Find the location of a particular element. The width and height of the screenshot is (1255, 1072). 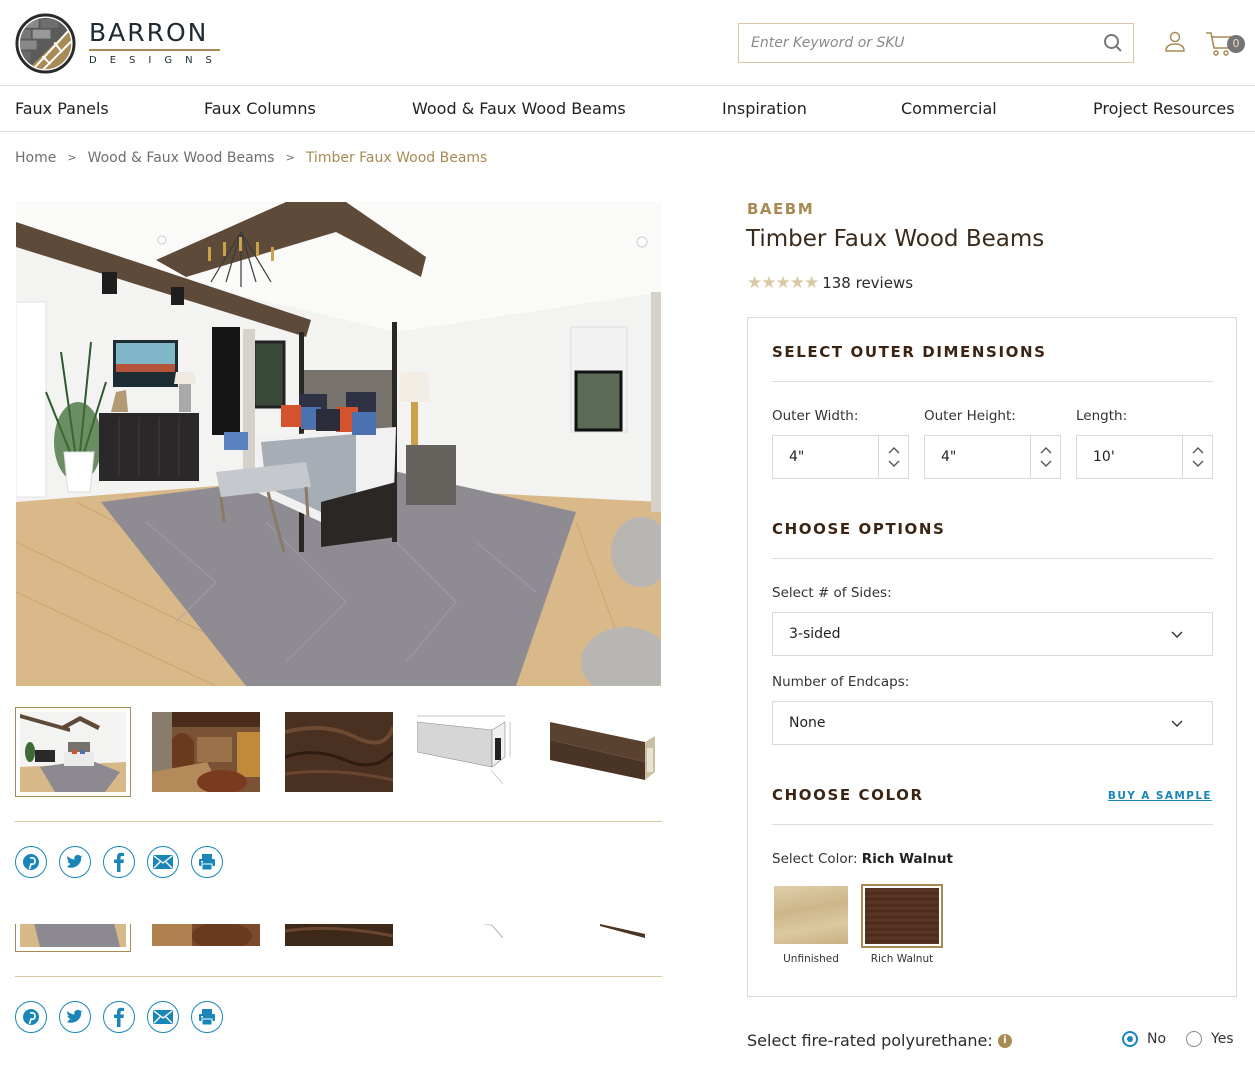

fire-rated-label: Select fire-rated polyurethane: is located at coordinates (870, 1040).